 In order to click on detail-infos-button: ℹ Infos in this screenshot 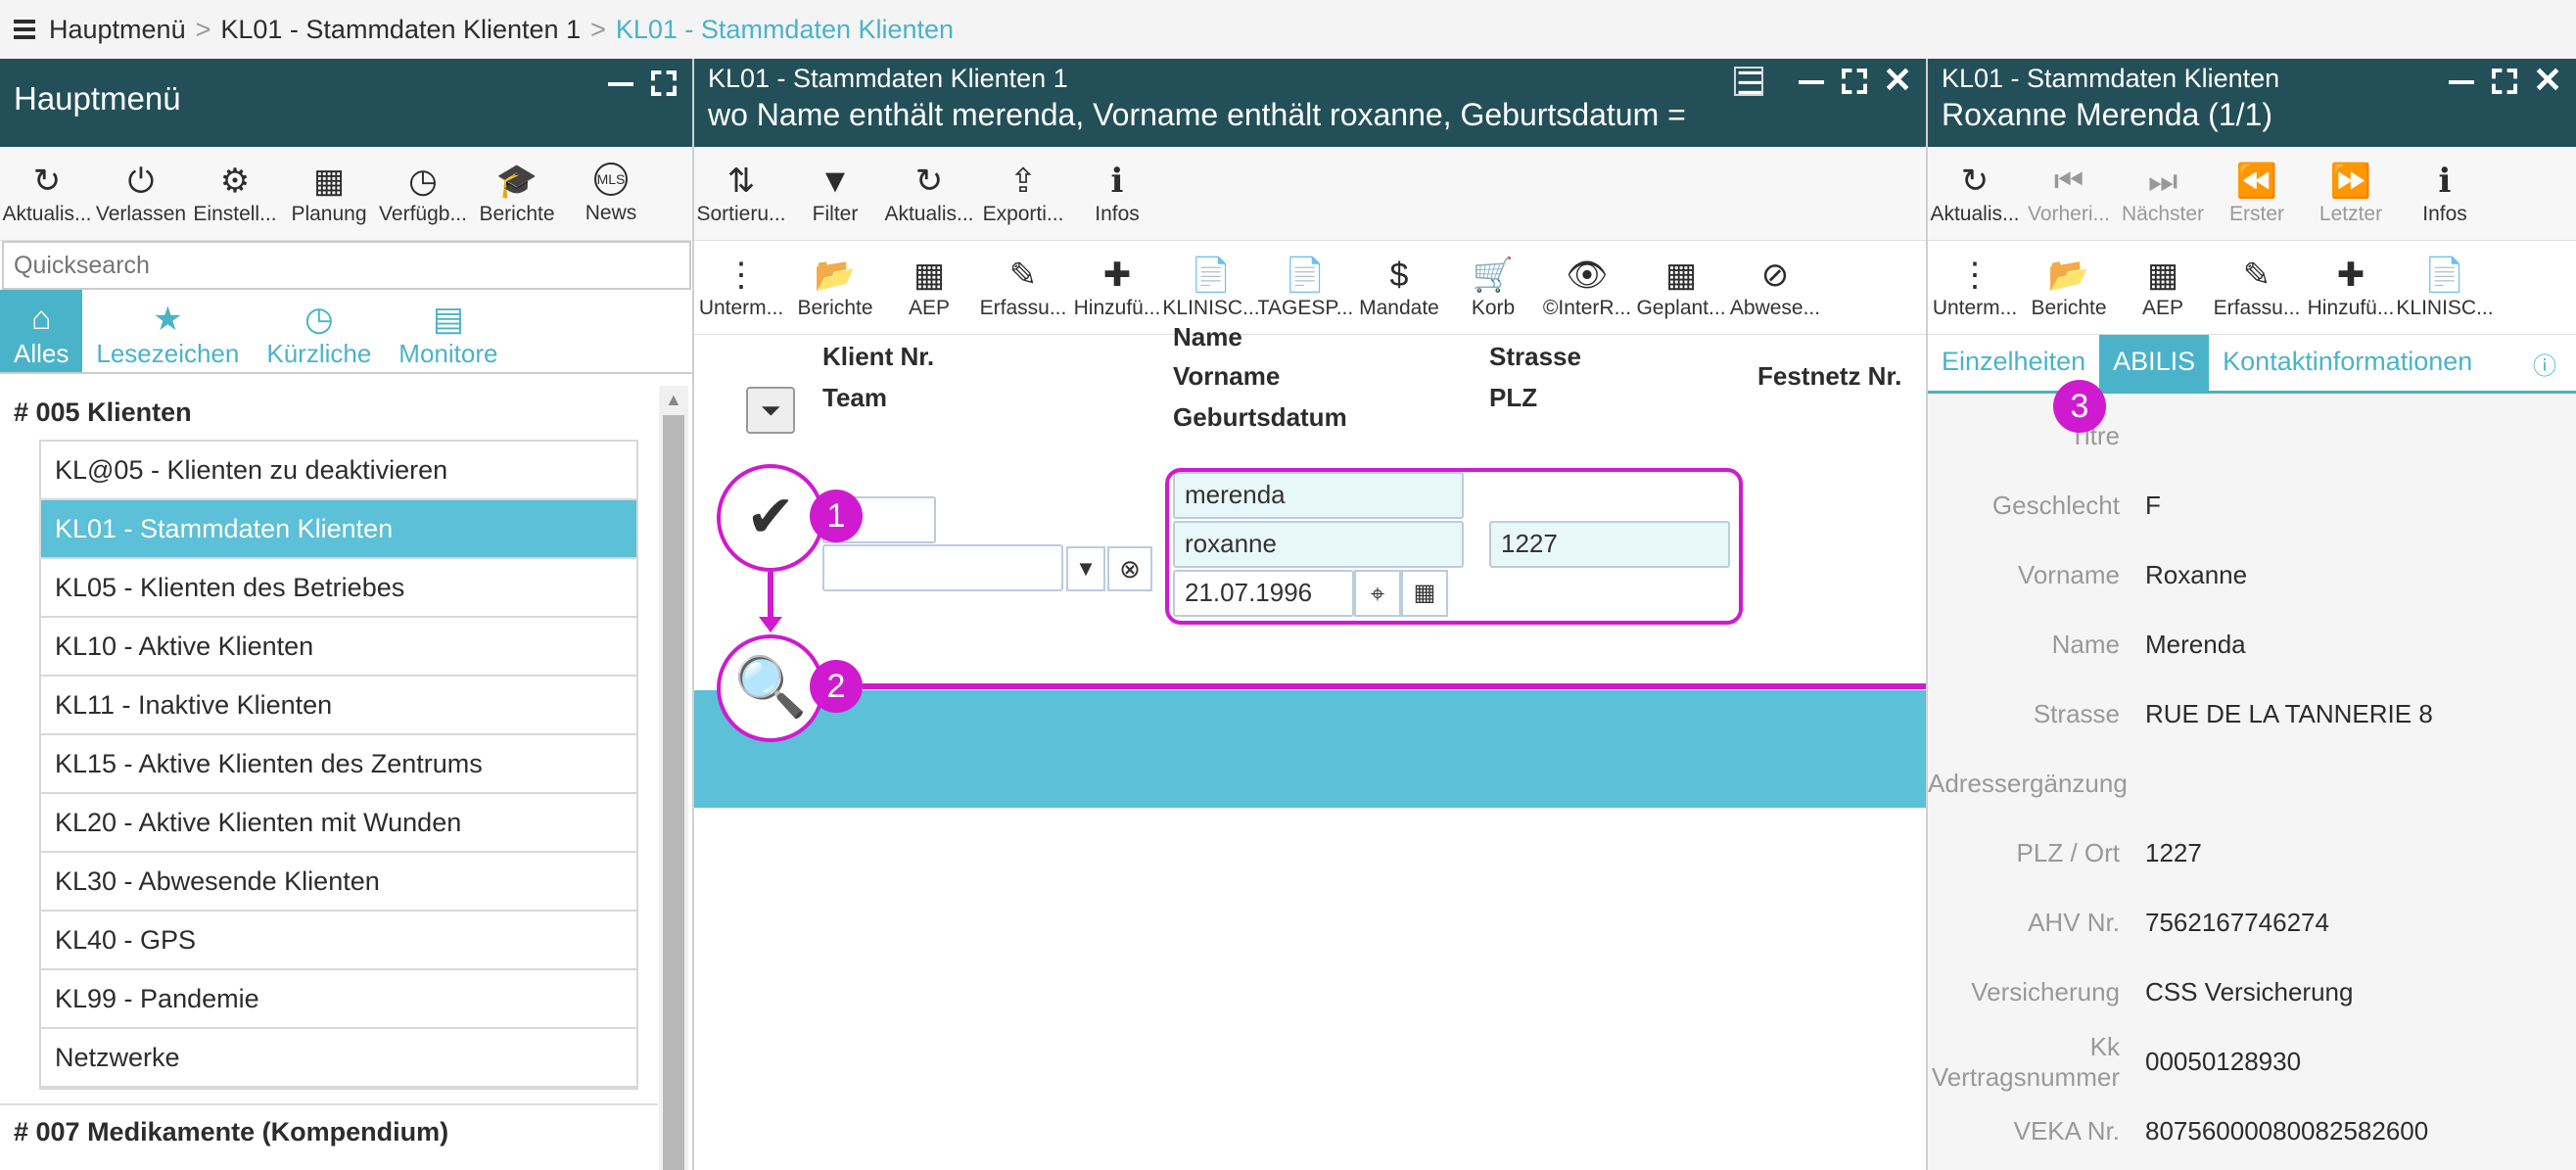, I will do `click(2445, 194)`.